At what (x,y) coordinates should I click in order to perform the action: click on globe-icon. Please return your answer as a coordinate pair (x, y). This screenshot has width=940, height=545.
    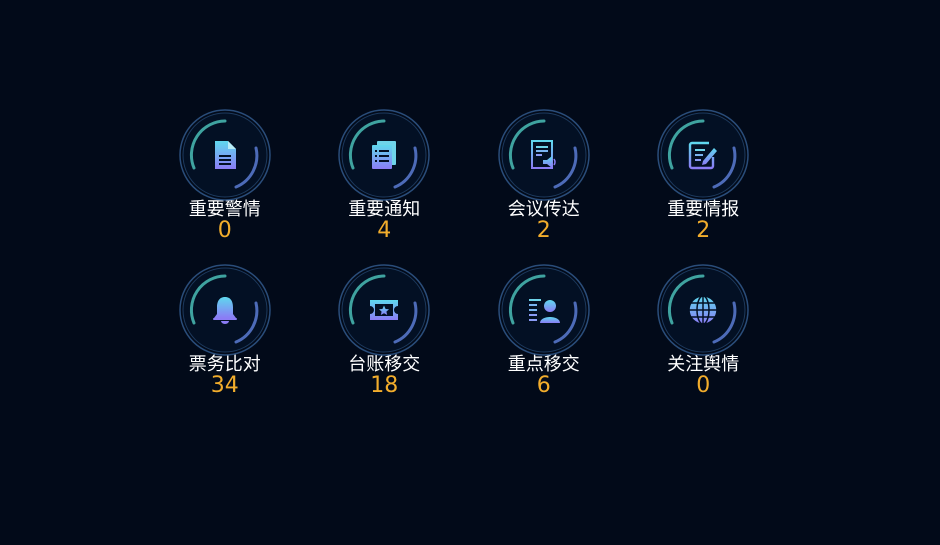
    Looking at the image, I should click on (703, 310).